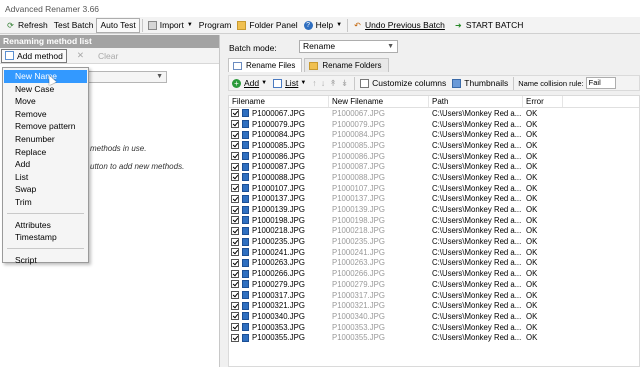 Image resolution: width=640 pixels, height=367 pixels. What do you see at coordinates (45, 101) in the screenshot?
I see `menu-item-move: Move` at bounding box center [45, 101].